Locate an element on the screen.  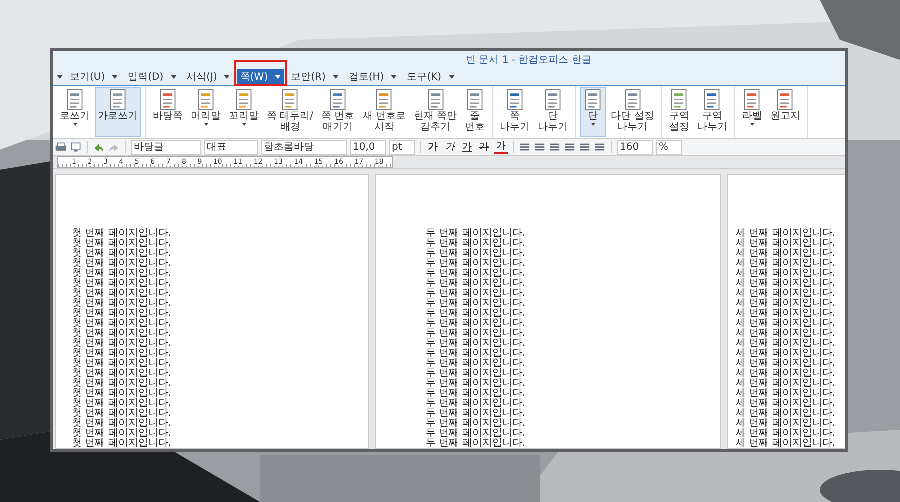
printer-icon is located at coordinates (61, 147).